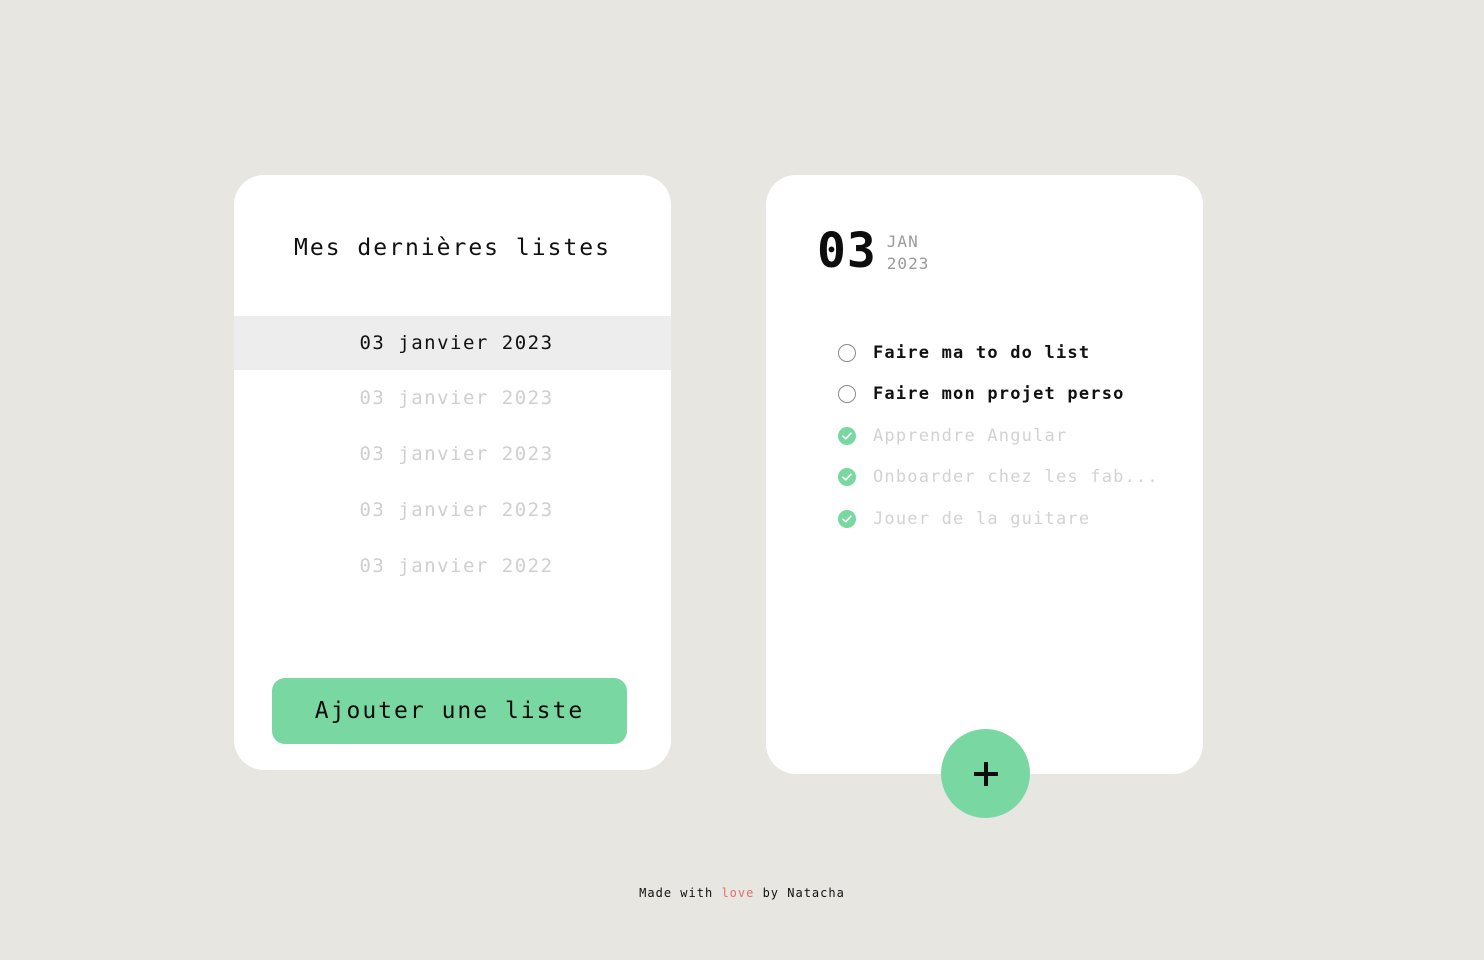  Describe the element at coordinates (738, 893) in the screenshot. I see `footer-love: love` at that location.